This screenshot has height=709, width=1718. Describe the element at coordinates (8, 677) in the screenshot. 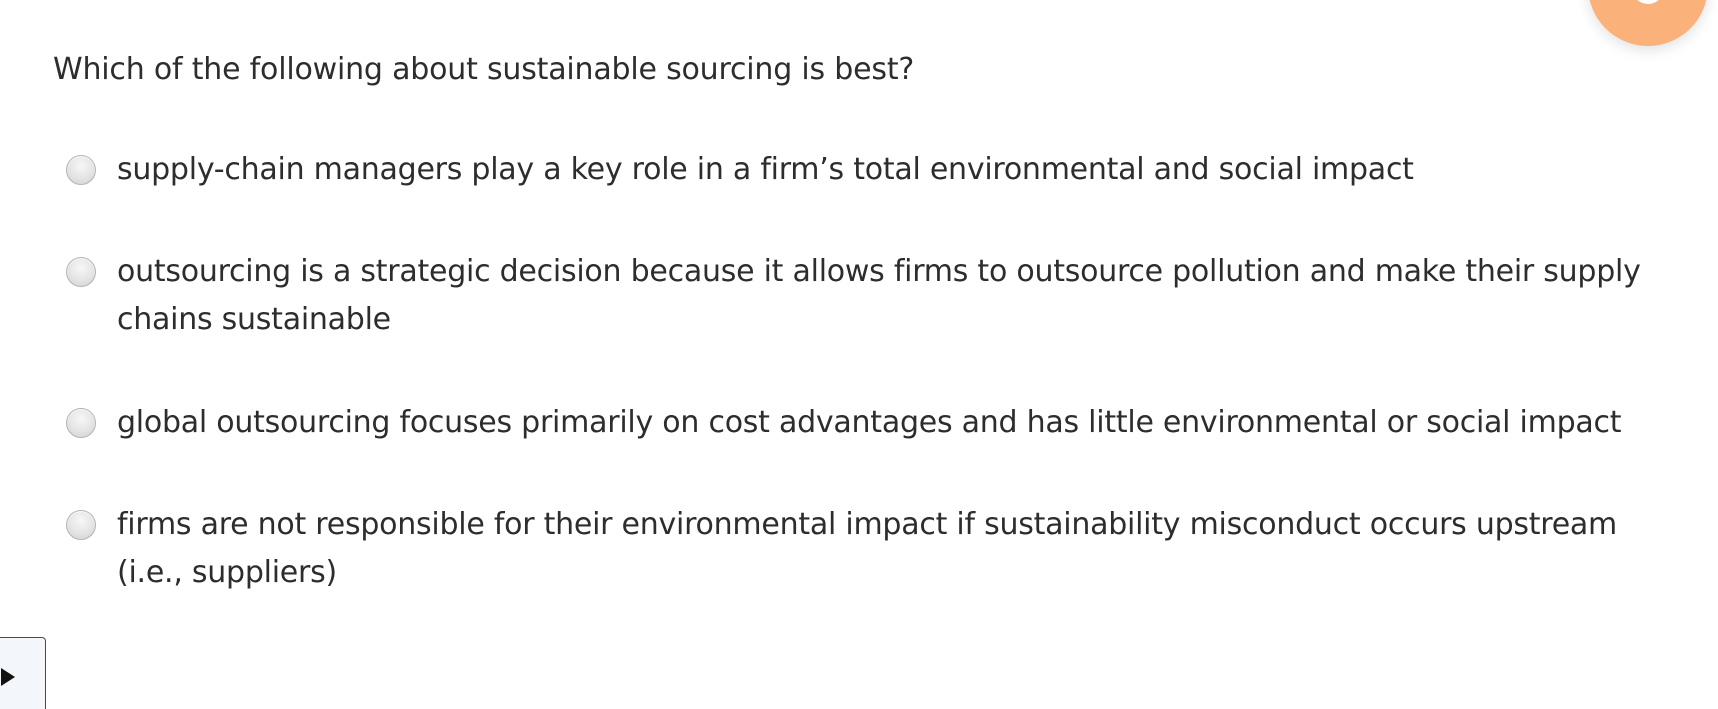

I see `play-icon` at that location.